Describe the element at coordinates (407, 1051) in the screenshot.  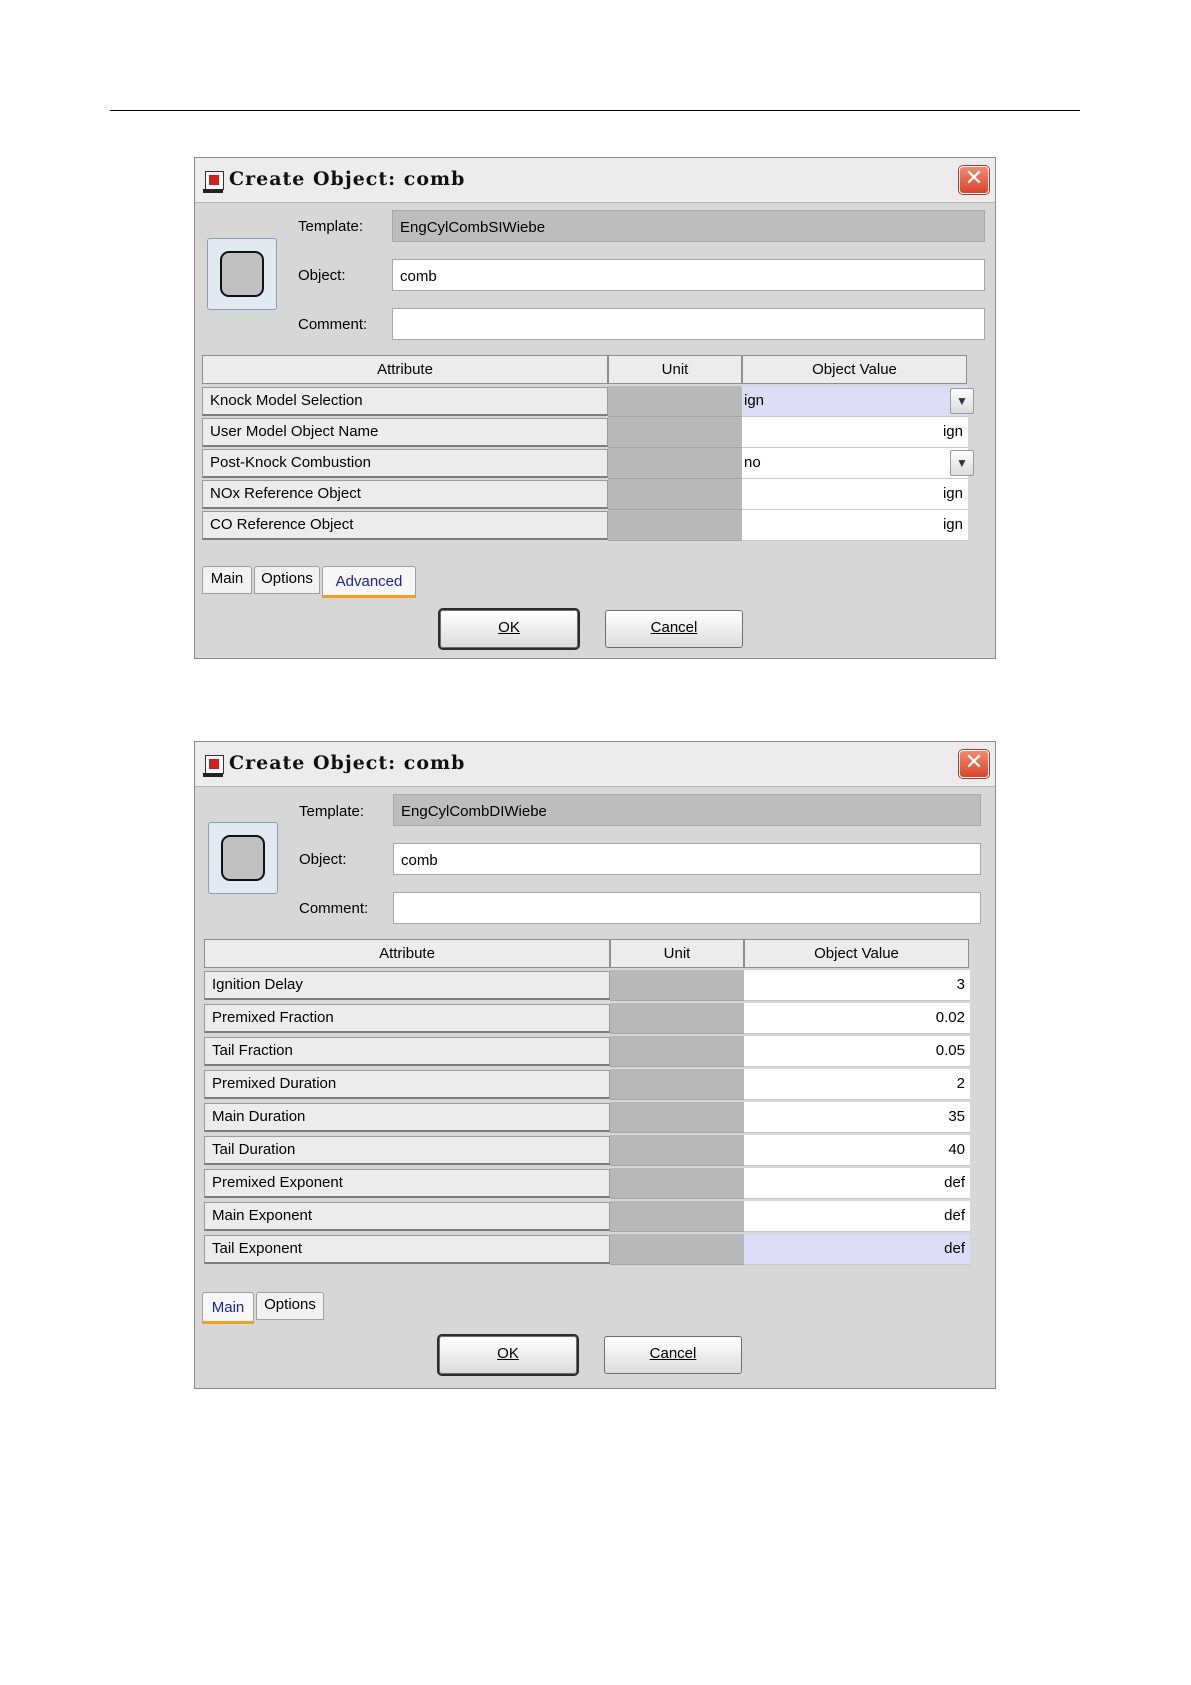
I see `attribute-cell: Tail Fraction` at that location.